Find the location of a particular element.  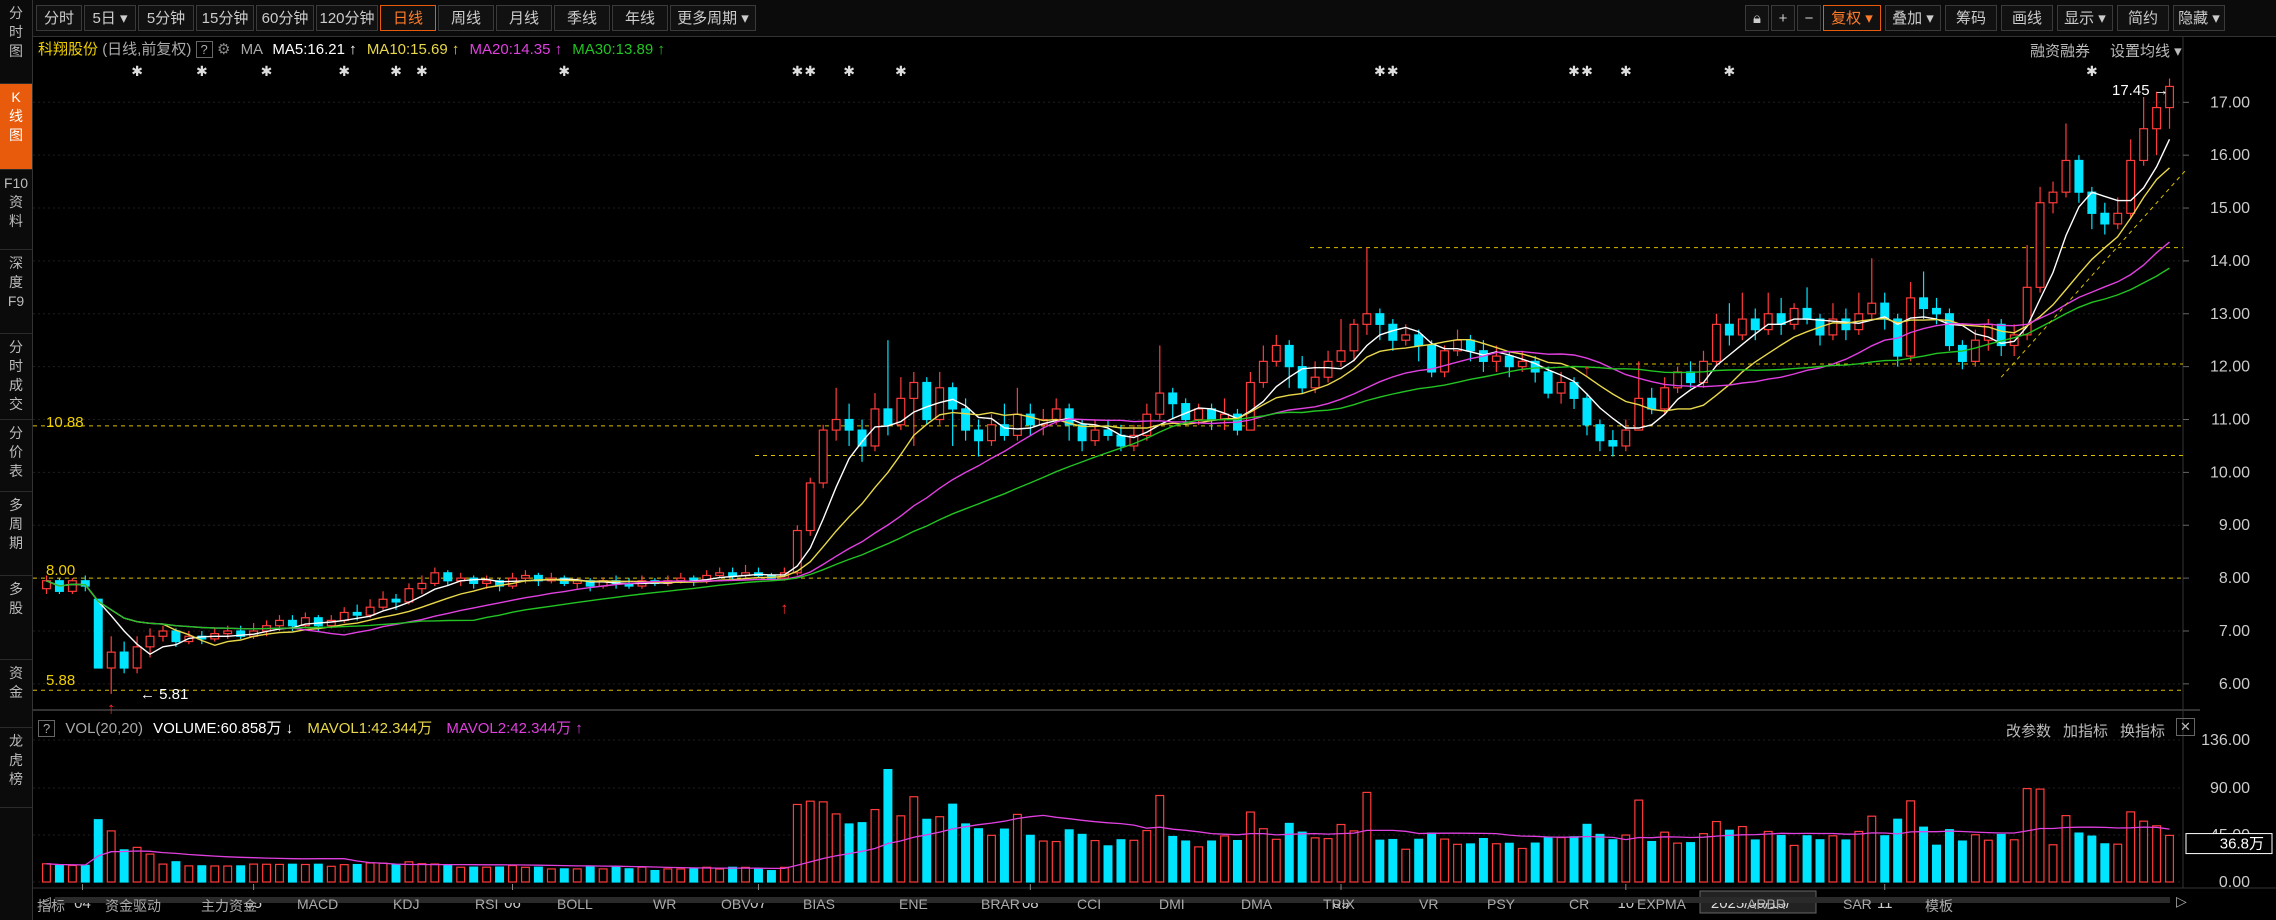

sidebar-item-5: 分价表 is located at coordinates (16, 456).